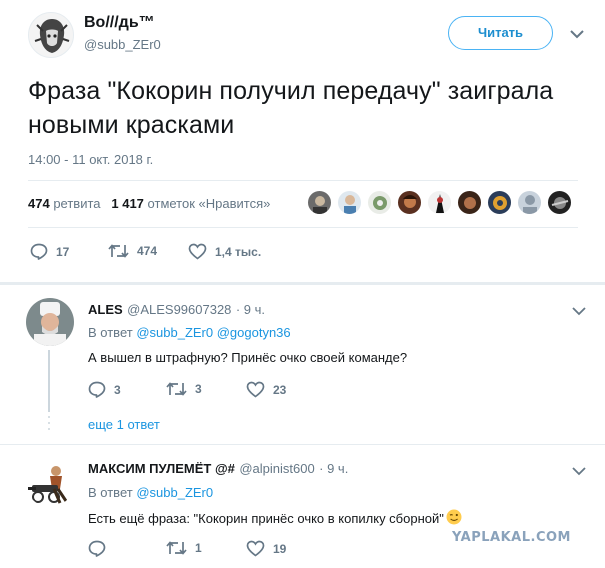 This screenshot has height=568, width=605. I want to click on like-count: 23, so click(280, 389).